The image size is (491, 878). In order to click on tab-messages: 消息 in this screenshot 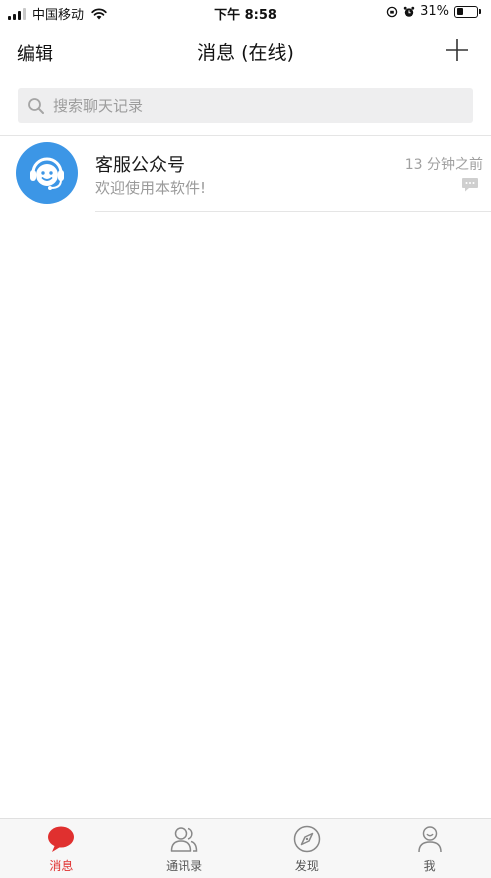, I will do `click(61, 848)`.